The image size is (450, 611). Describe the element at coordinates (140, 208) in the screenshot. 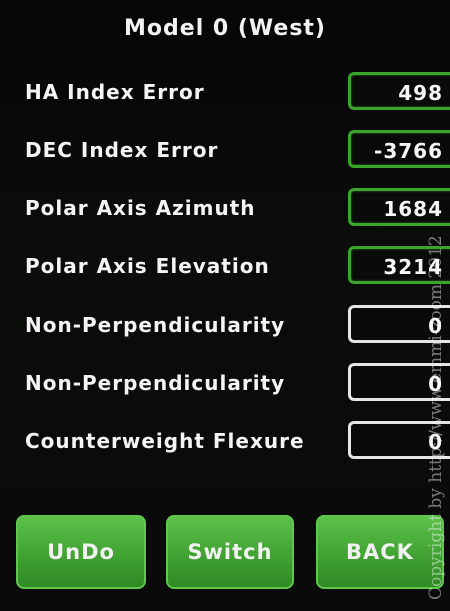

I see `polar-axis-azimuth-label: Polar Axis Azimuth` at that location.